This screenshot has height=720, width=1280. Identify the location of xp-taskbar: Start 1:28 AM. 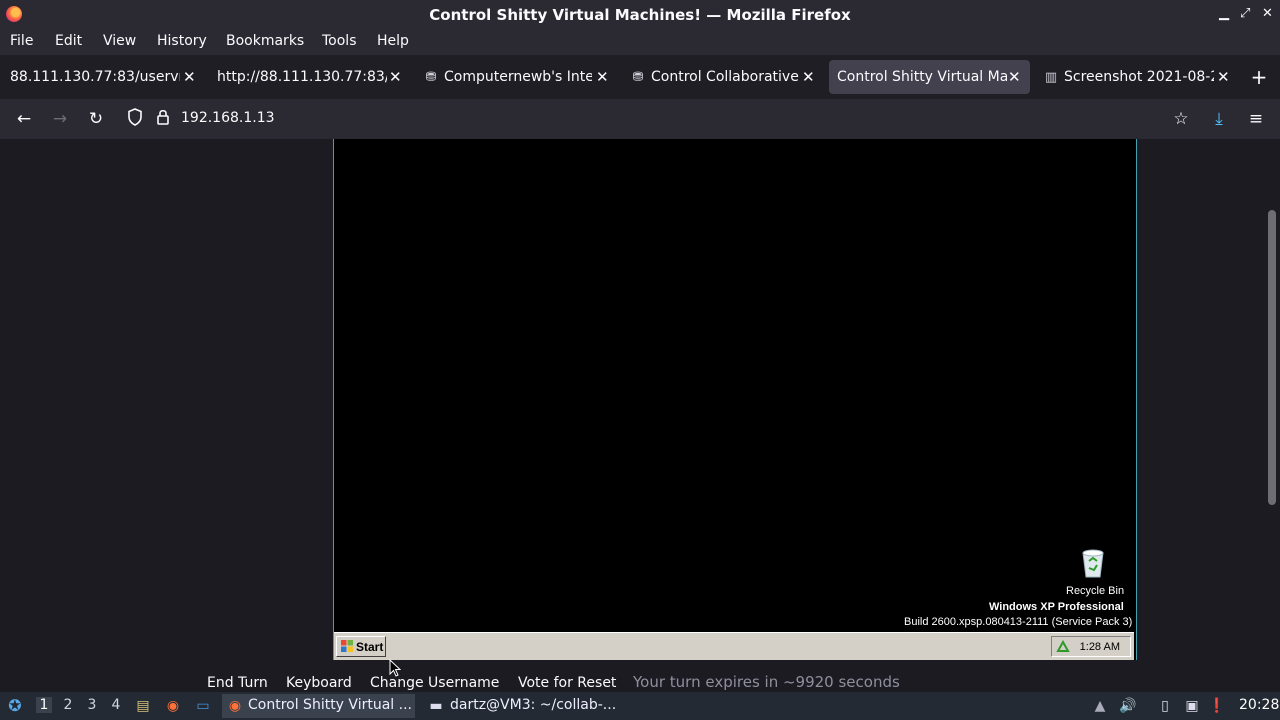
(734, 646).